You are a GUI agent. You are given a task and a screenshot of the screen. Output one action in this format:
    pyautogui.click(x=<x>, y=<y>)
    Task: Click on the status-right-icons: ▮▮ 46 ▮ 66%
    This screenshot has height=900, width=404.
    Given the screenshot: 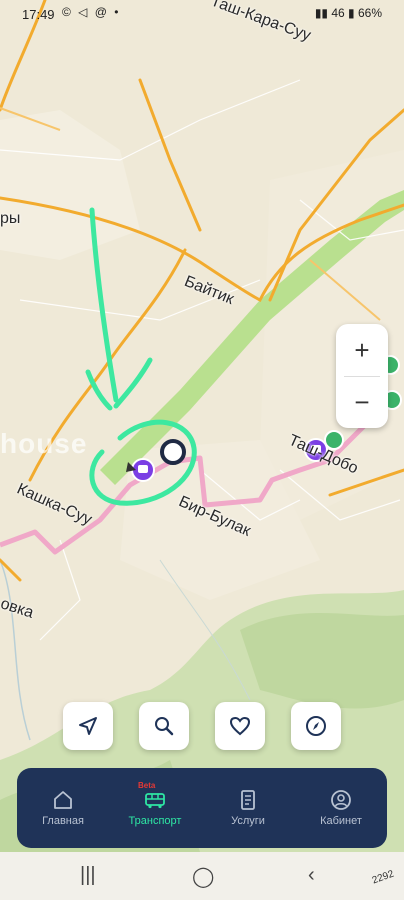 What is the action you would take?
    pyautogui.click(x=348, y=13)
    